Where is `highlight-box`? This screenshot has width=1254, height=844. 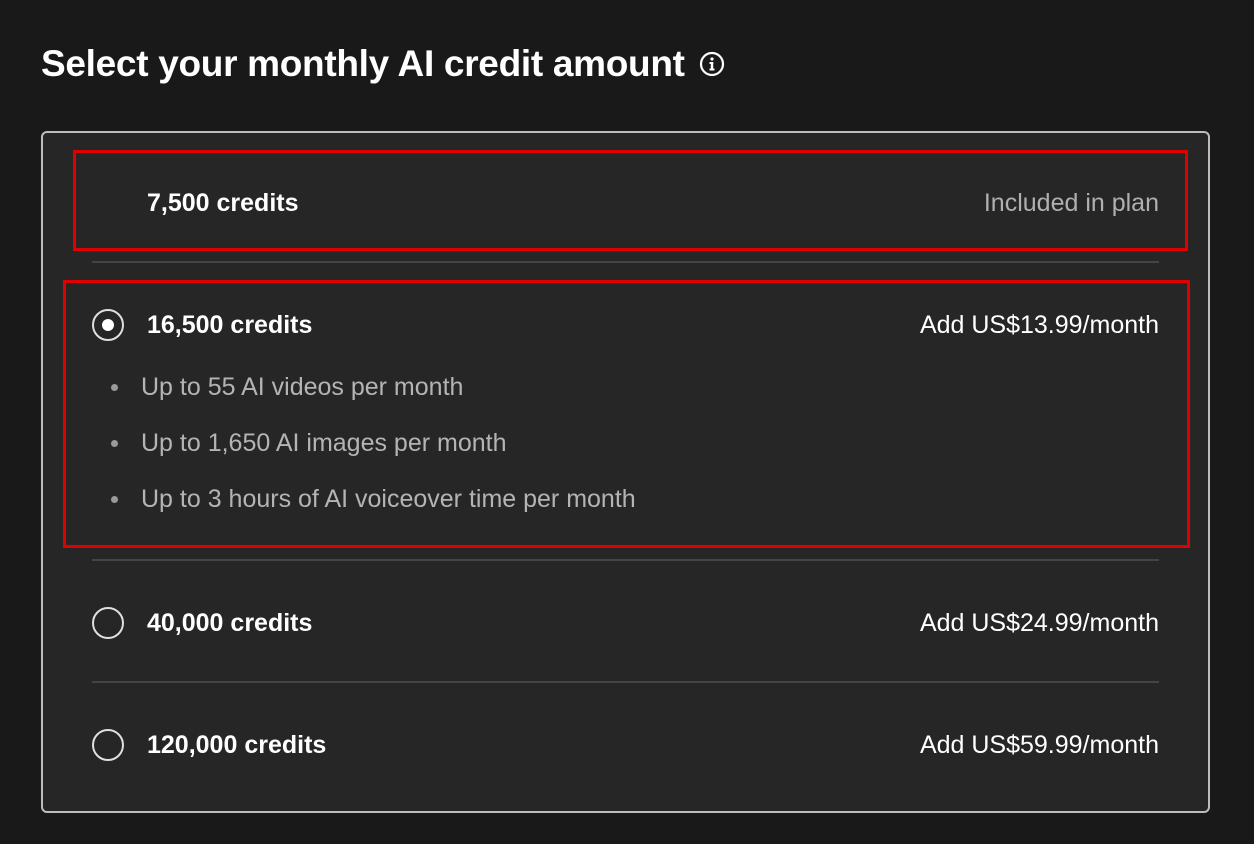 highlight-box is located at coordinates (630, 200).